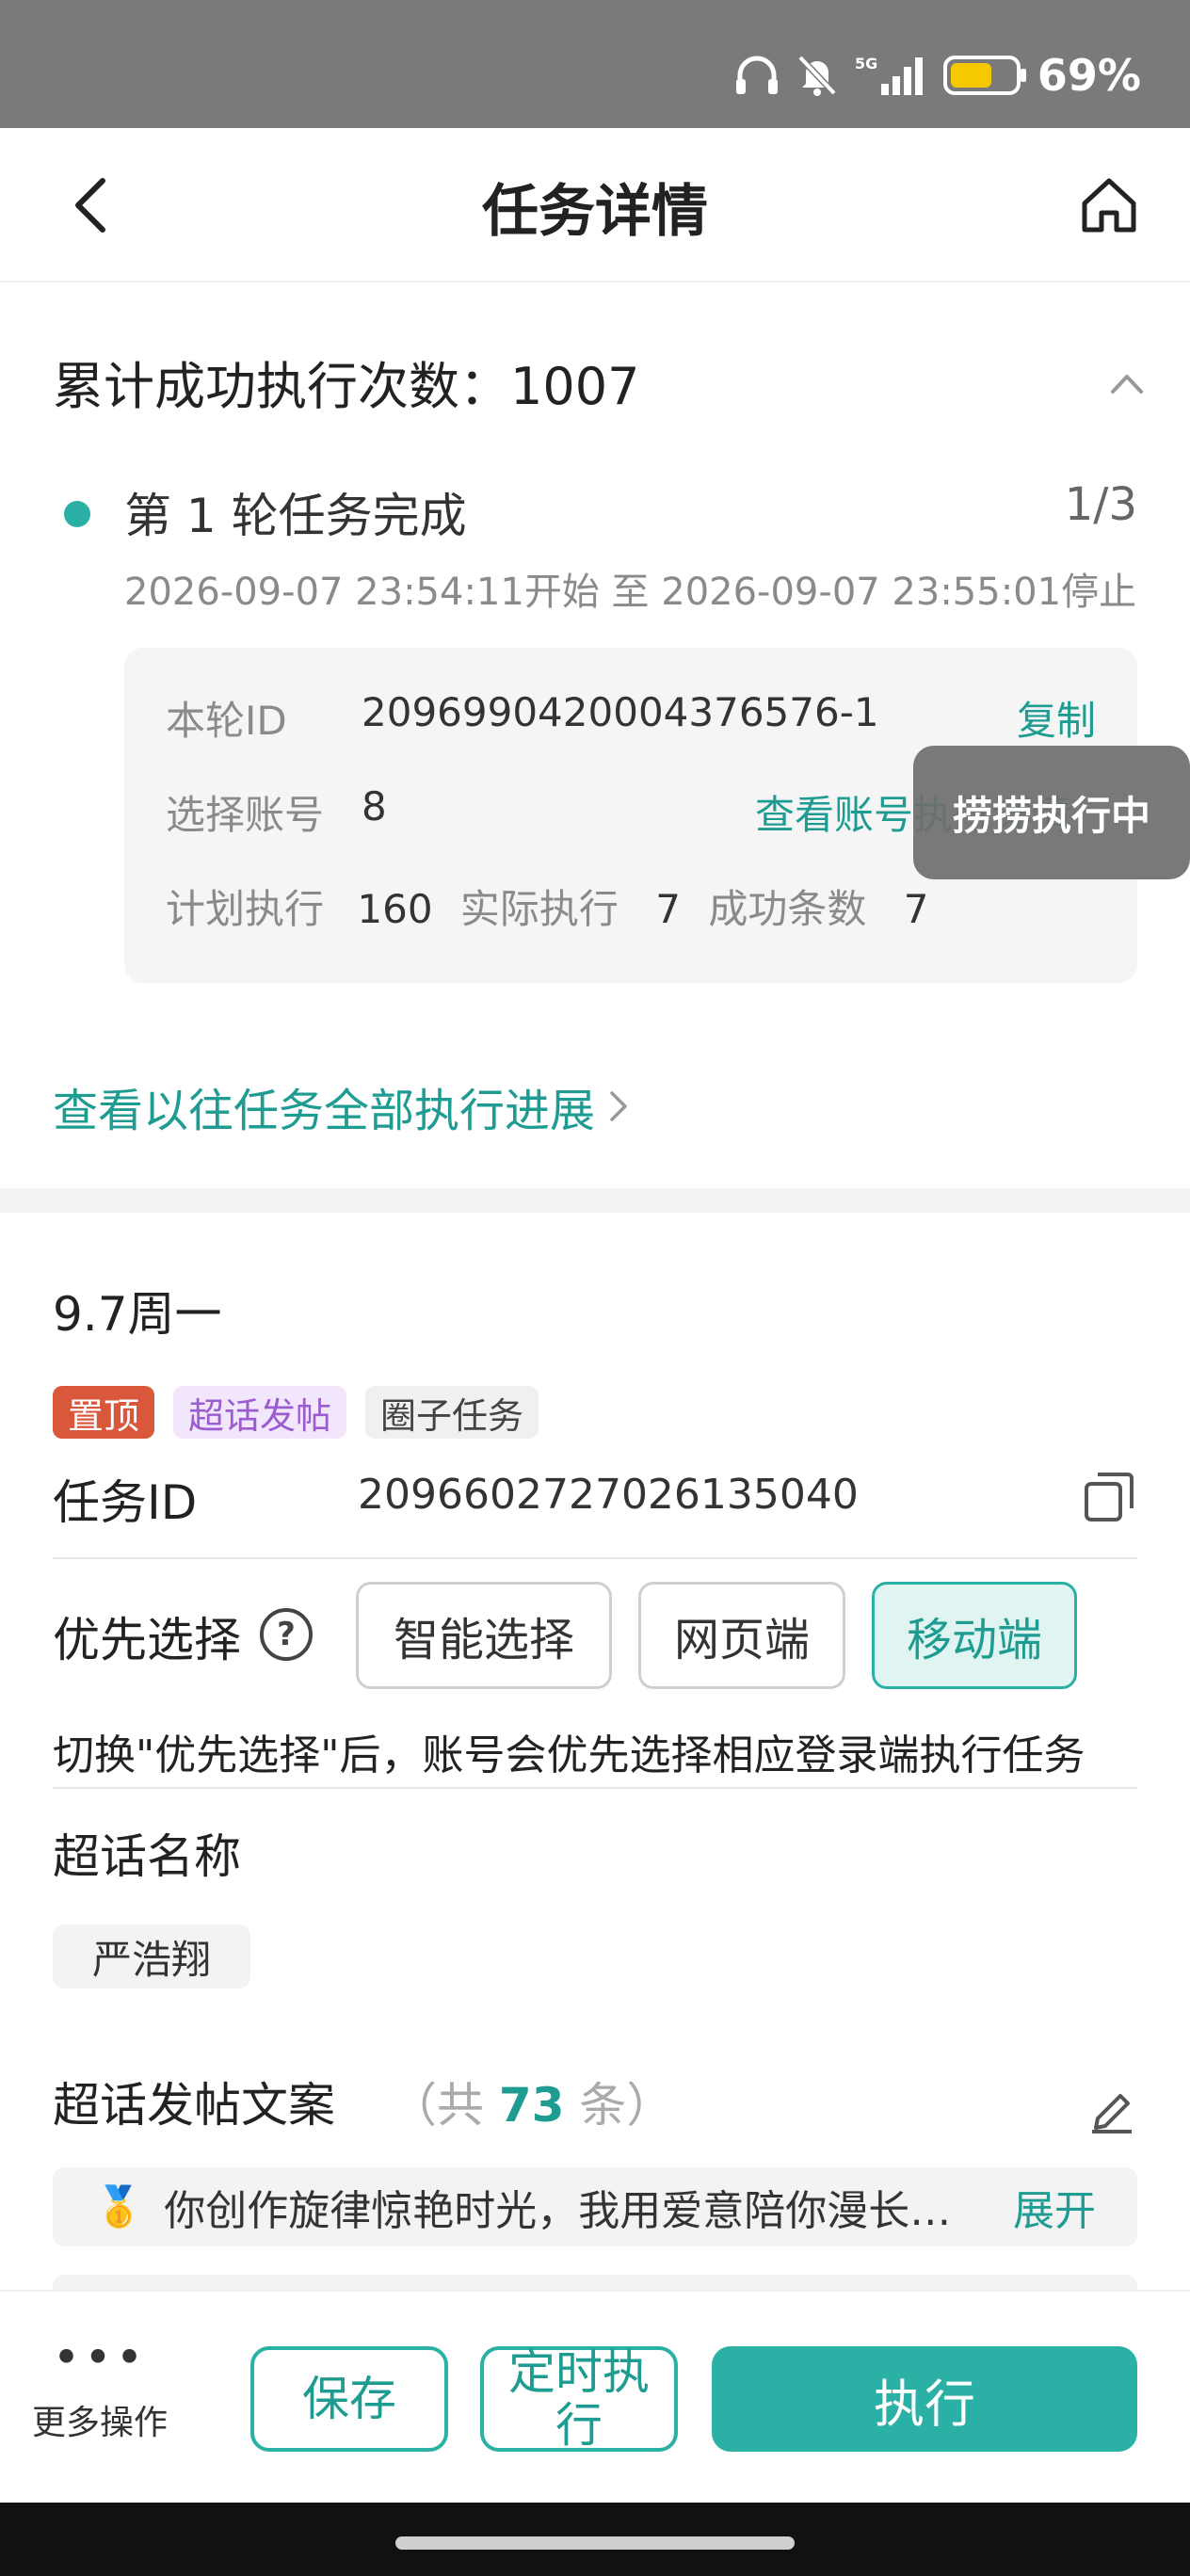 The height and width of the screenshot is (2576, 1190). Describe the element at coordinates (295, 516) in the screenshot. I see `round-title: 第 1 轮任务完成` at that location.